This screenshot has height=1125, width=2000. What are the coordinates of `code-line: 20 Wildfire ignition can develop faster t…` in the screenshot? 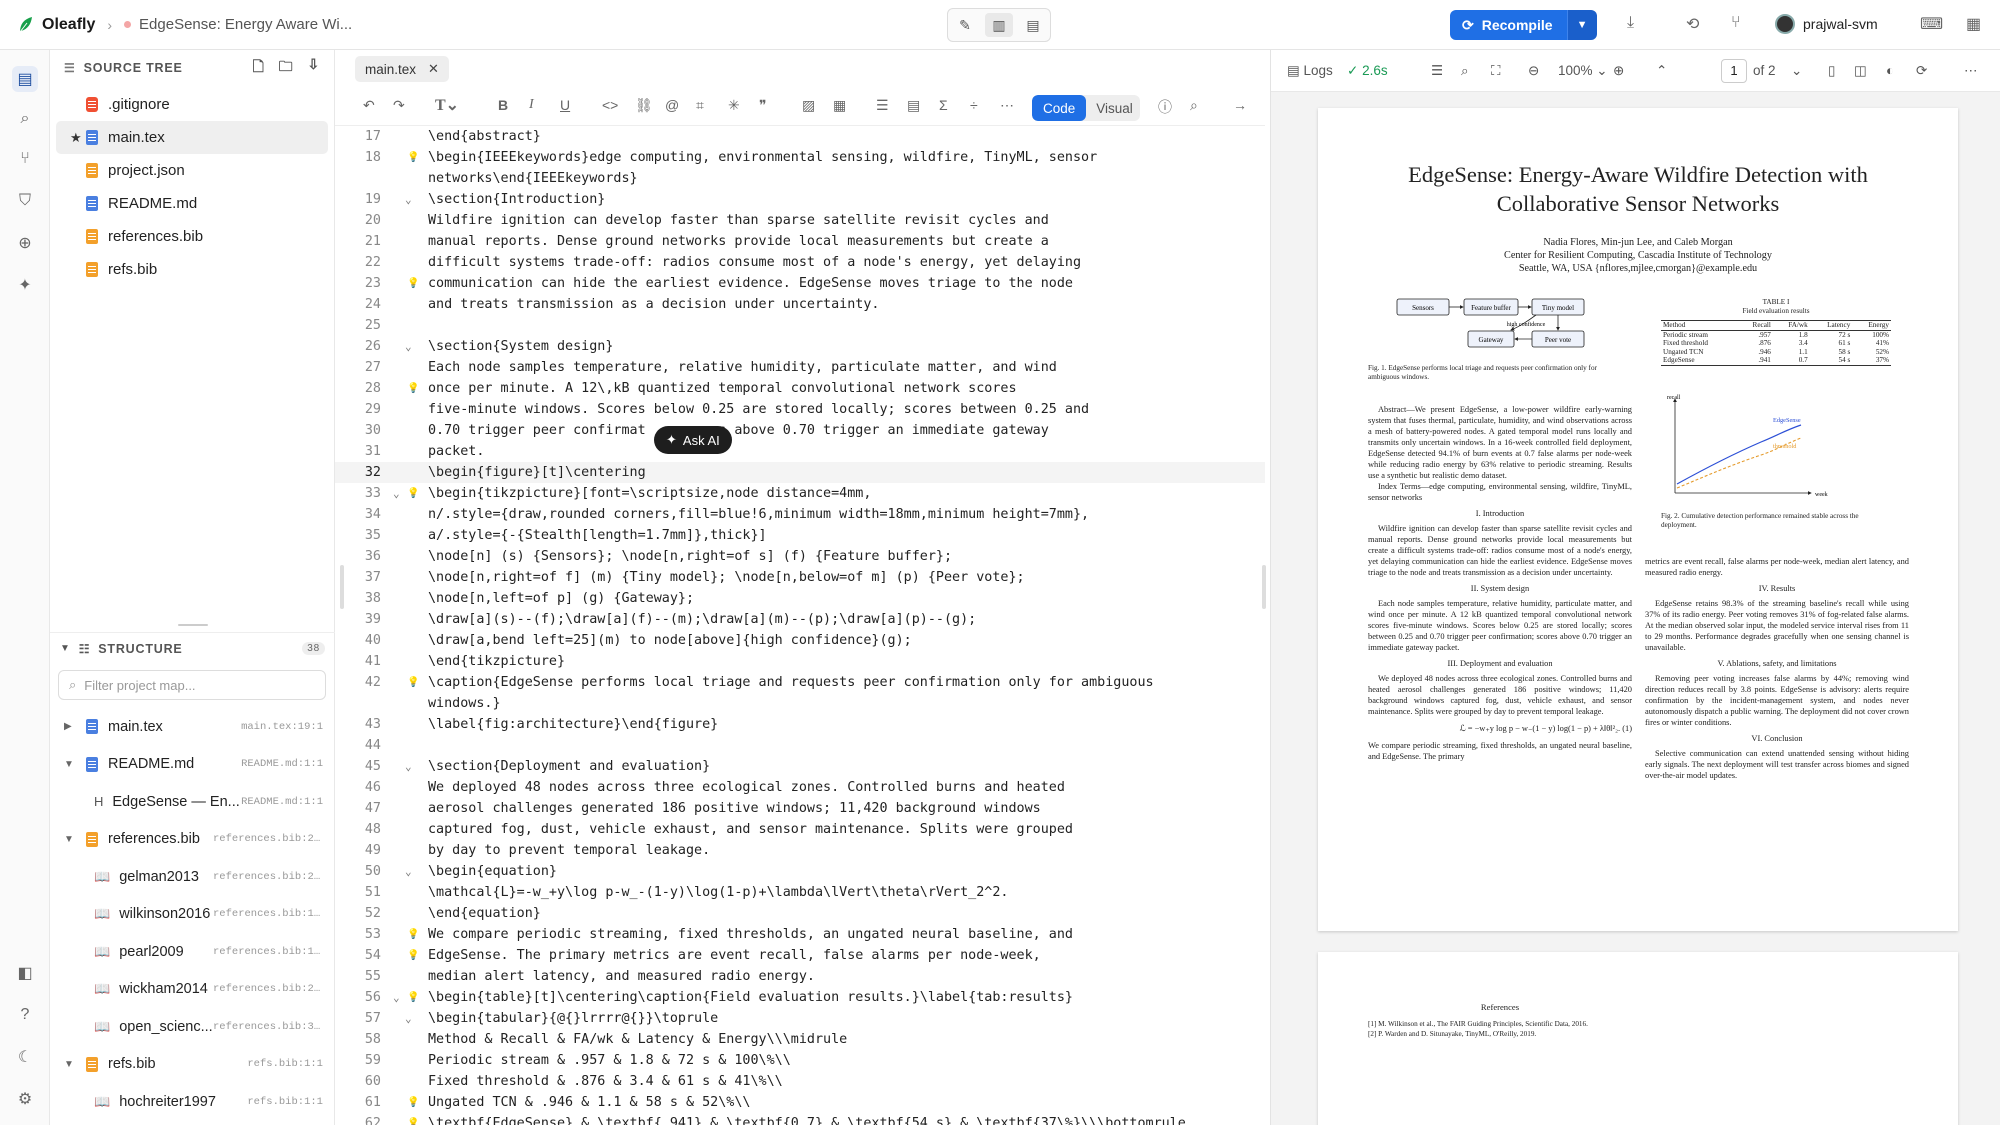 It's located at (800, 220).